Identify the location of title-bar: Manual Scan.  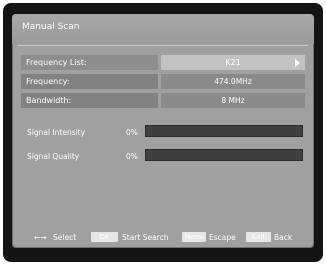
(163, 29).